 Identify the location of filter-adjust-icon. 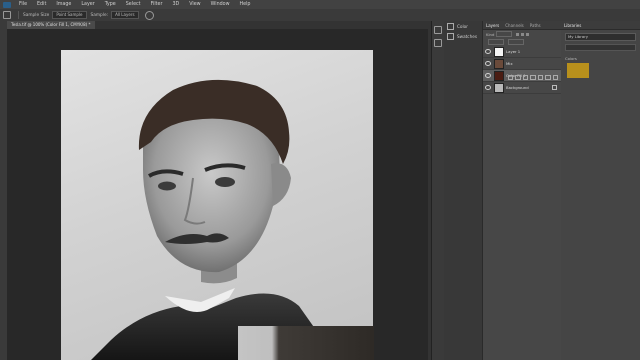
(523, 34).